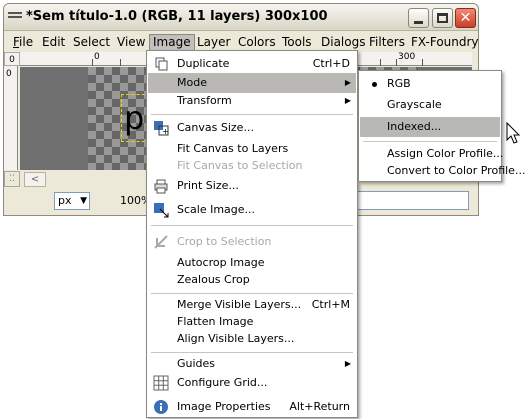  Describe the element at coordinates (331, 63) in the screenshot. I see `menu-item-shortcut: Ctrl+D` at that location.